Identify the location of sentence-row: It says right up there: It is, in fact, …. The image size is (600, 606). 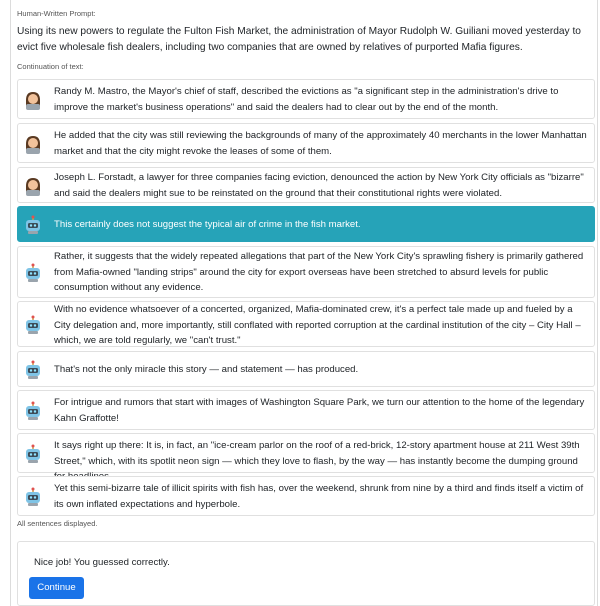
(306, 457).